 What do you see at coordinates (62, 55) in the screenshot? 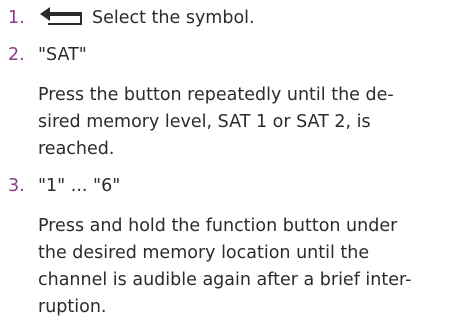
I see `step-heading: "SAT"` at bounding box center [62, 55].